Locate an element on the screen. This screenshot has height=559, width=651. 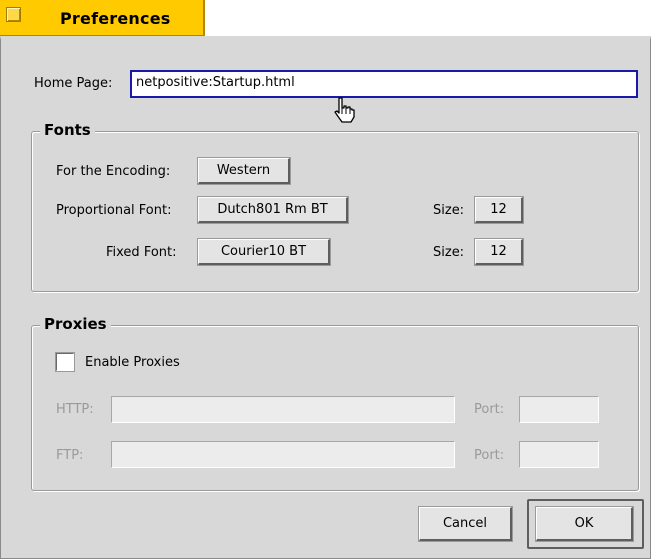
fixed-size-menu-button: 12 is located at coordinates (499, 252).